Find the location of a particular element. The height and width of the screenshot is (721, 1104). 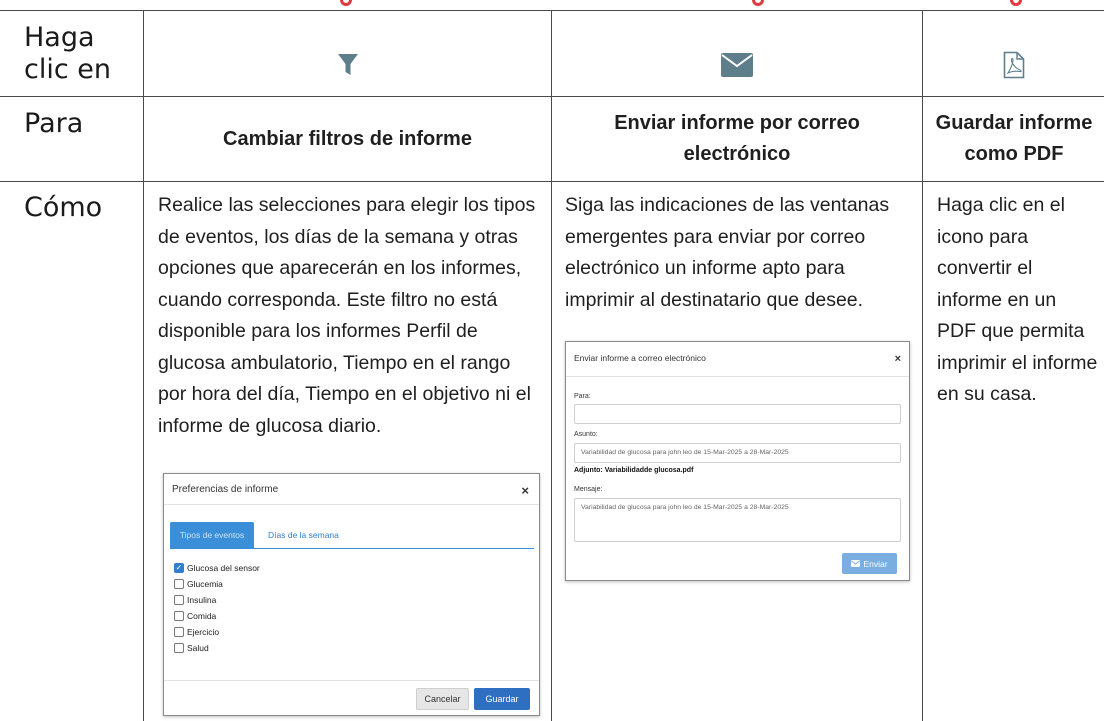

row-header-purpose: Para is located at coordinates (54, 123).